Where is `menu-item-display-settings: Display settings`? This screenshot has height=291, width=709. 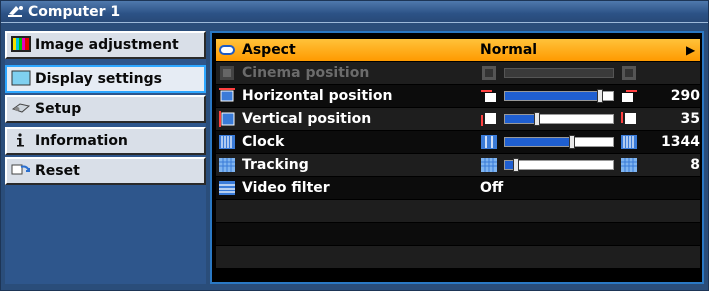 menu-item-display-settings: Display settings is located at coordinates (105, 79).